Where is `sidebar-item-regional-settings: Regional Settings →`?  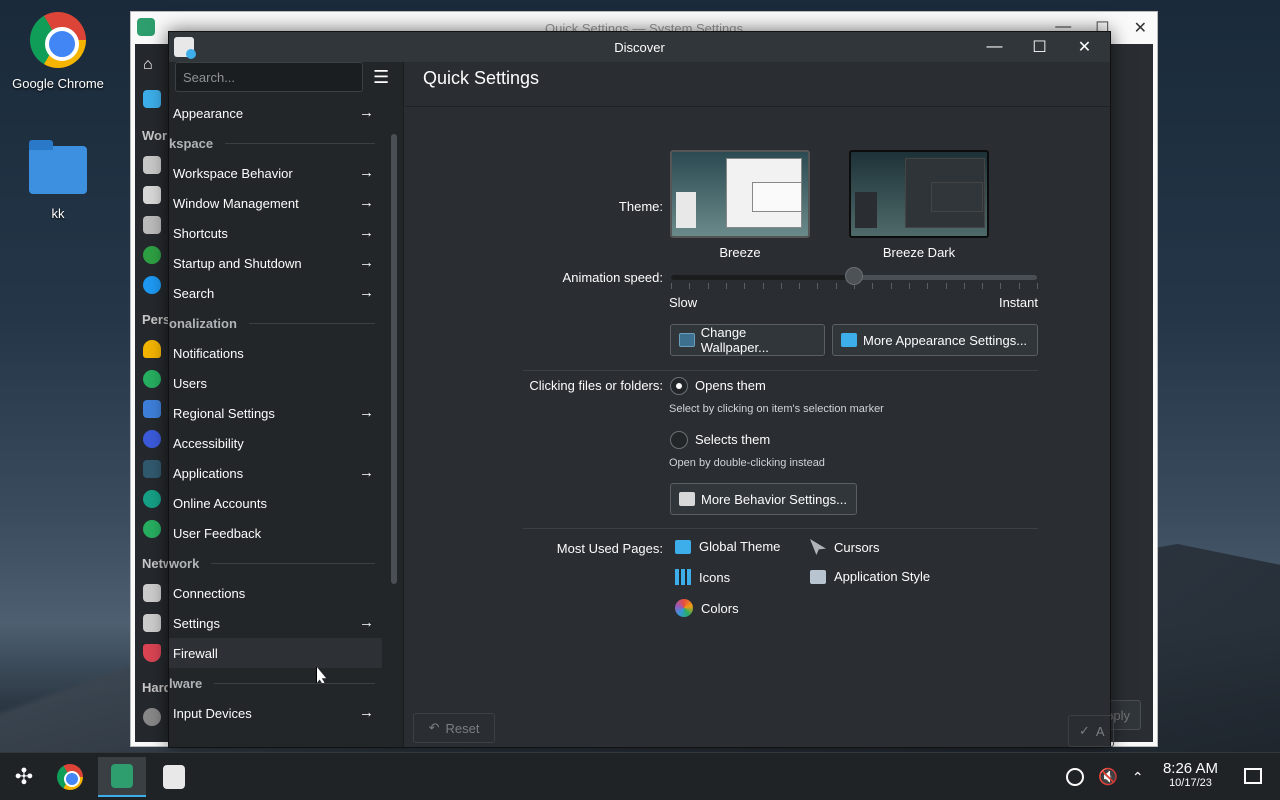 sidebar-item-regional-settings: Regional Settings → is located at coordinates (275, 413).